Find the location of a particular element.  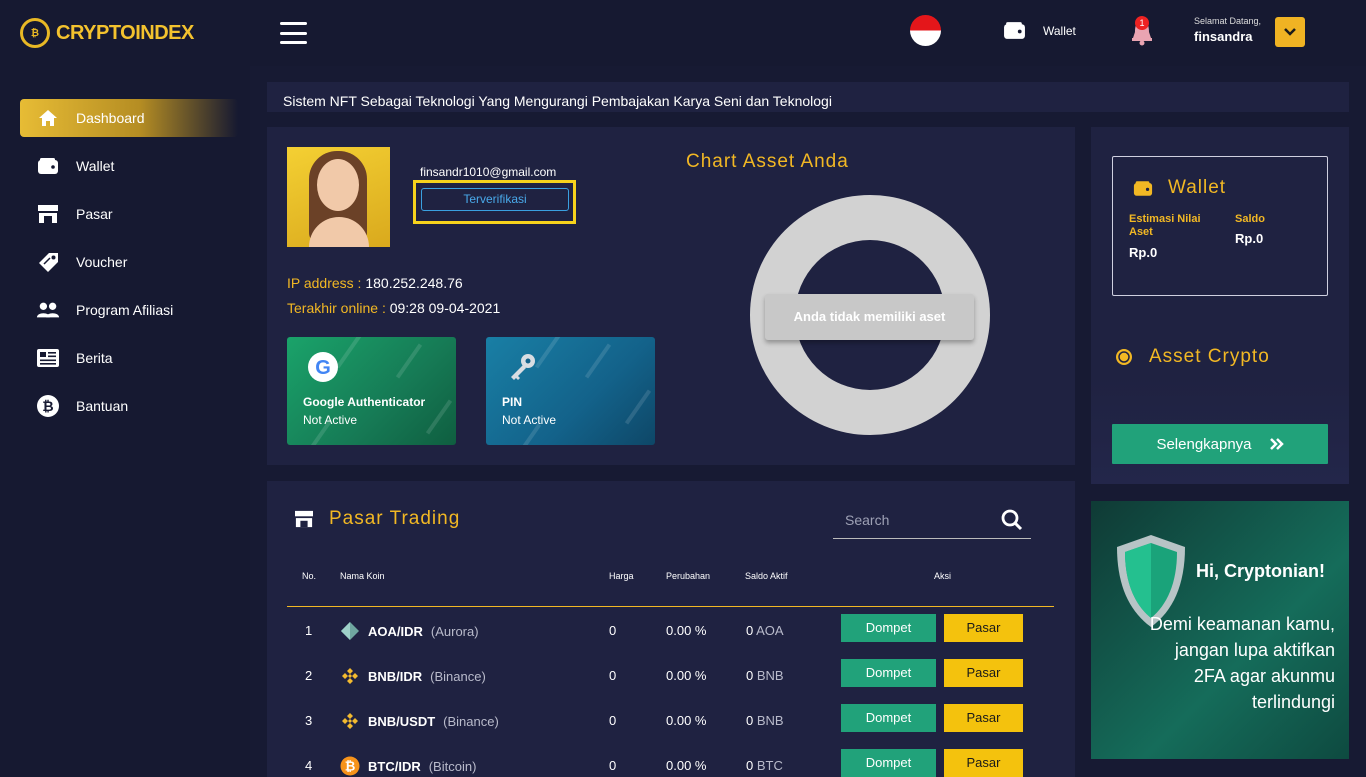

double-chevron-right-icon is located at coordinates (1276, 444).